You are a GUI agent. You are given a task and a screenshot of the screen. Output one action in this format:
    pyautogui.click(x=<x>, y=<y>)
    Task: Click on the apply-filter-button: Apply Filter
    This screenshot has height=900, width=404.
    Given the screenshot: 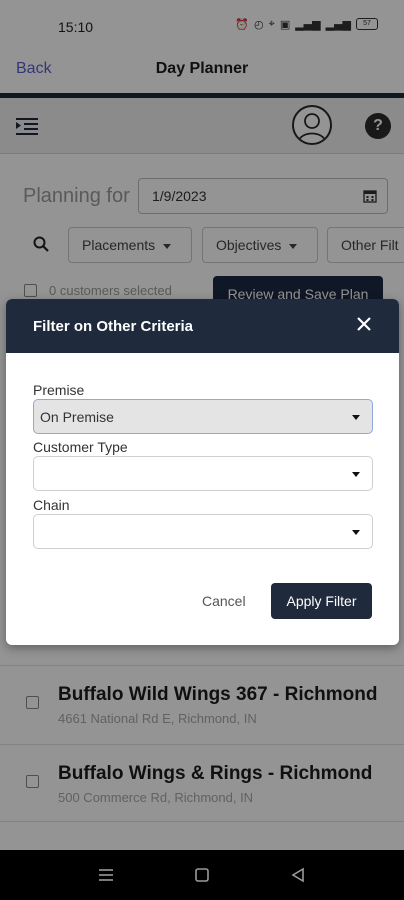 What is the action you would take?
    pyautogui.click(x=321, y=601)
    